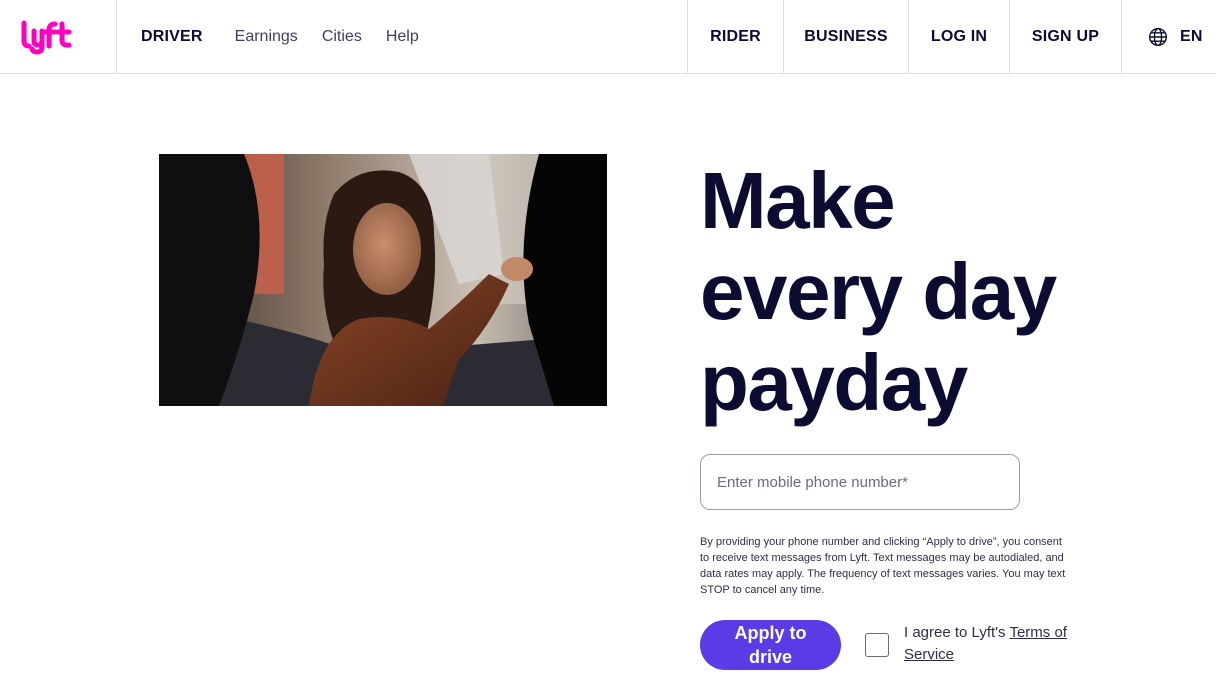 This screenshot has width=1216, height=685. What do you see at coordinates (1191, 36) in the screenshot?
I see `language-code: EN` at bounding box center [1191, 36].